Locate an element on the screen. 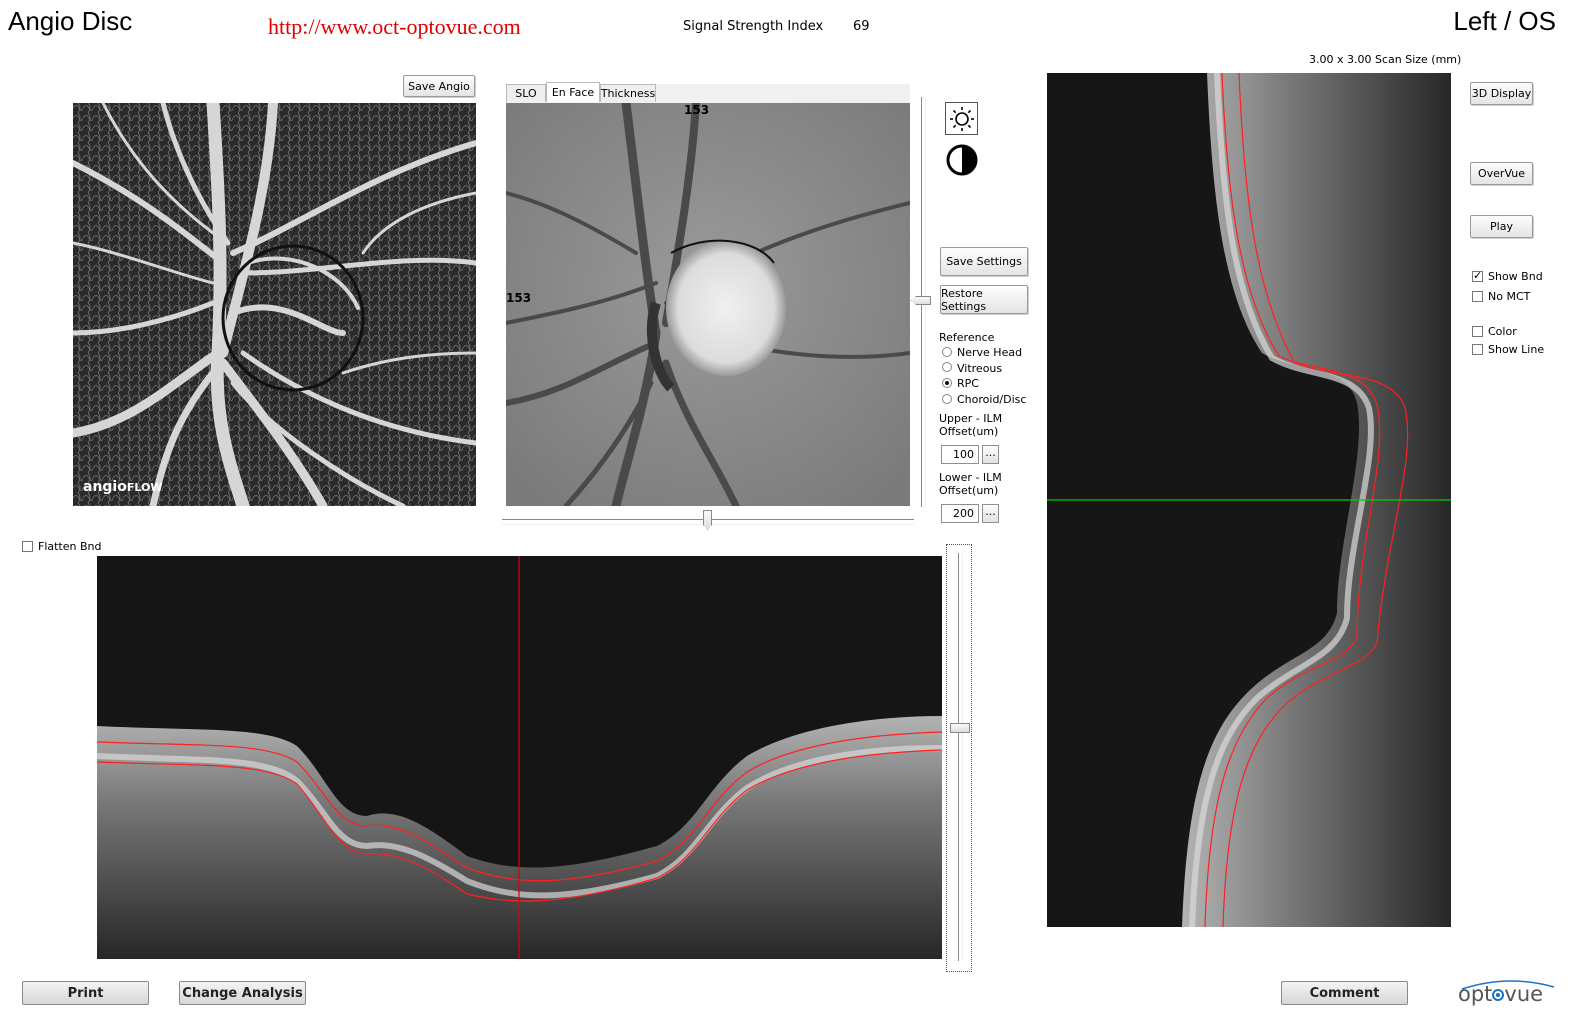  enface-fundus is located at coordinates (708, 304).